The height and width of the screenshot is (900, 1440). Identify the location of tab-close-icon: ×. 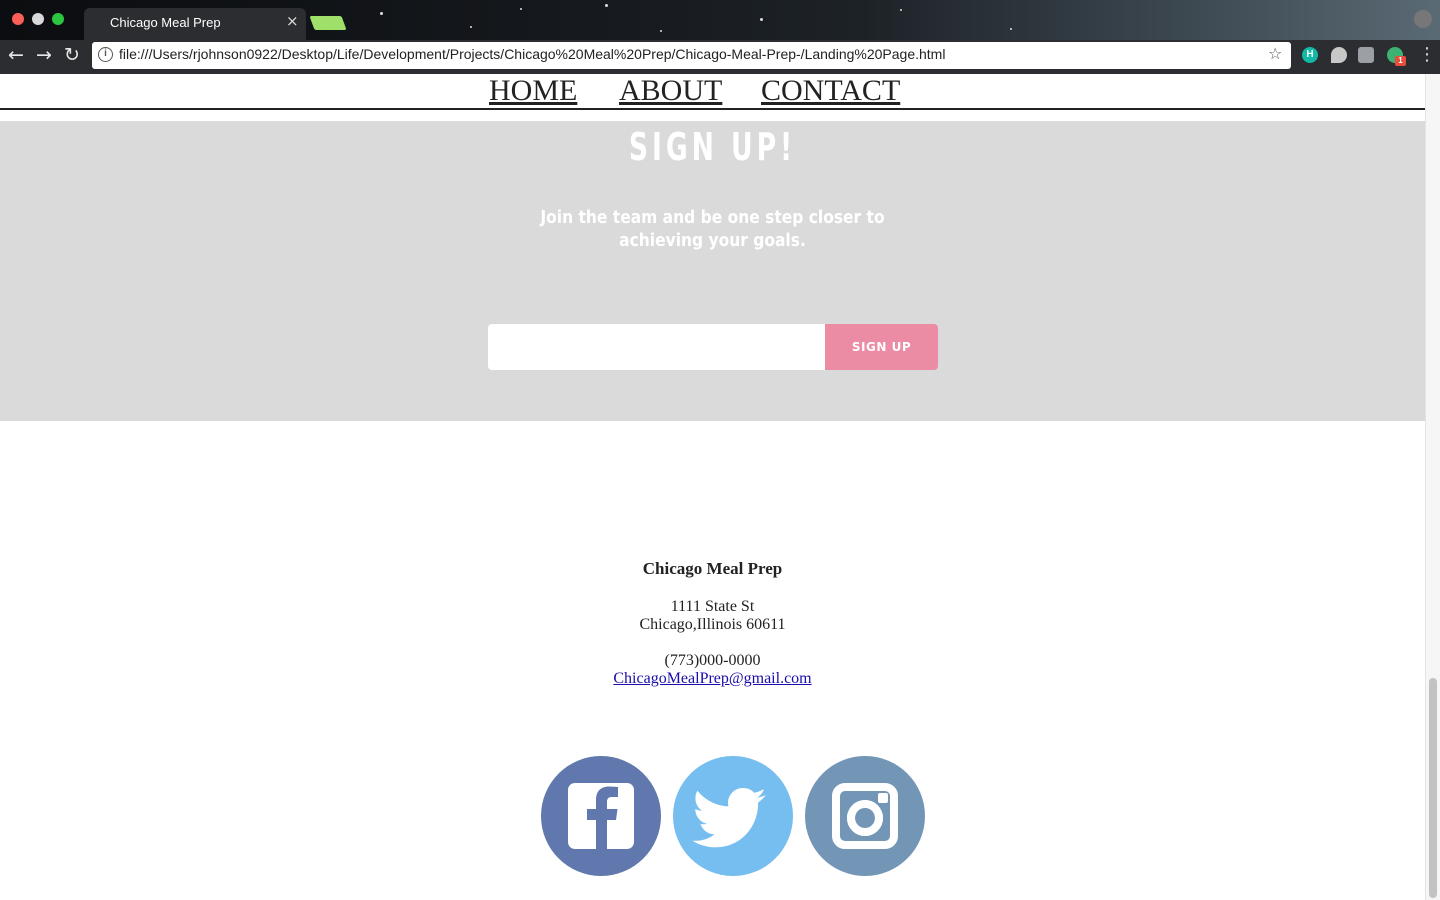
(292, 21).